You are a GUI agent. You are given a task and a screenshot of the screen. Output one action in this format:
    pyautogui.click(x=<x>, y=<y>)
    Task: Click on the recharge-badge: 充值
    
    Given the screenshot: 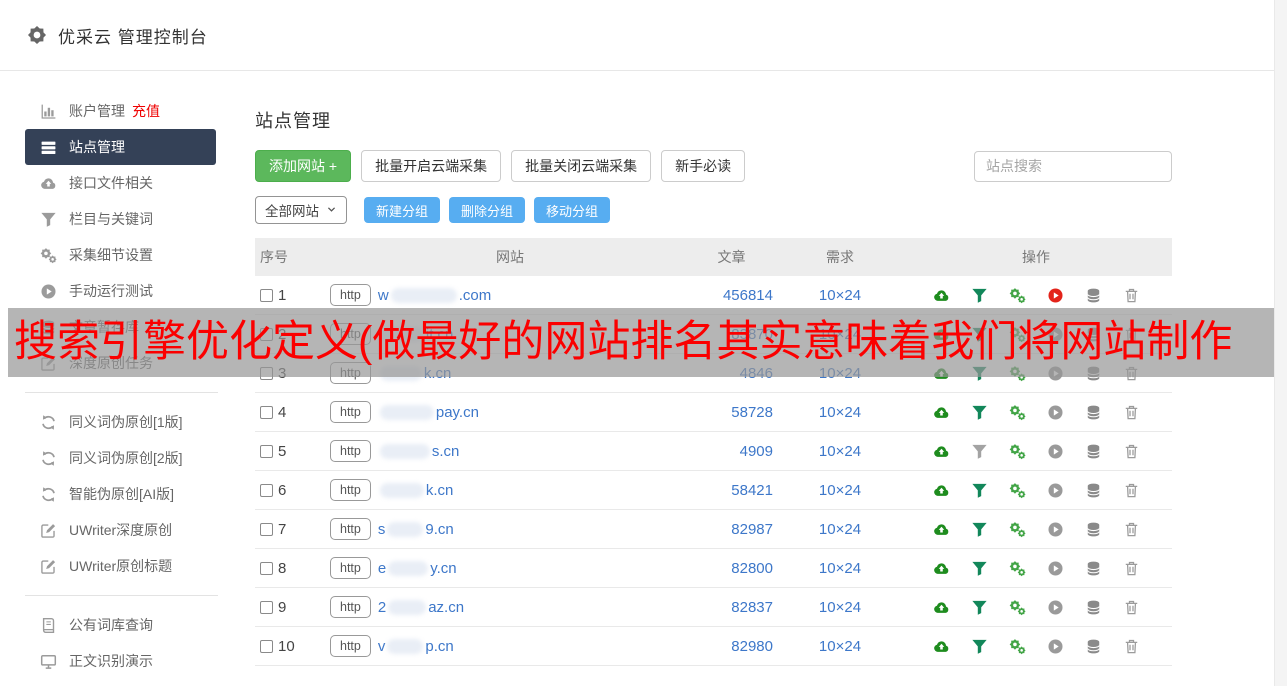 What is the action you would take?
    pyautogui.click(x=146, y=111)
    